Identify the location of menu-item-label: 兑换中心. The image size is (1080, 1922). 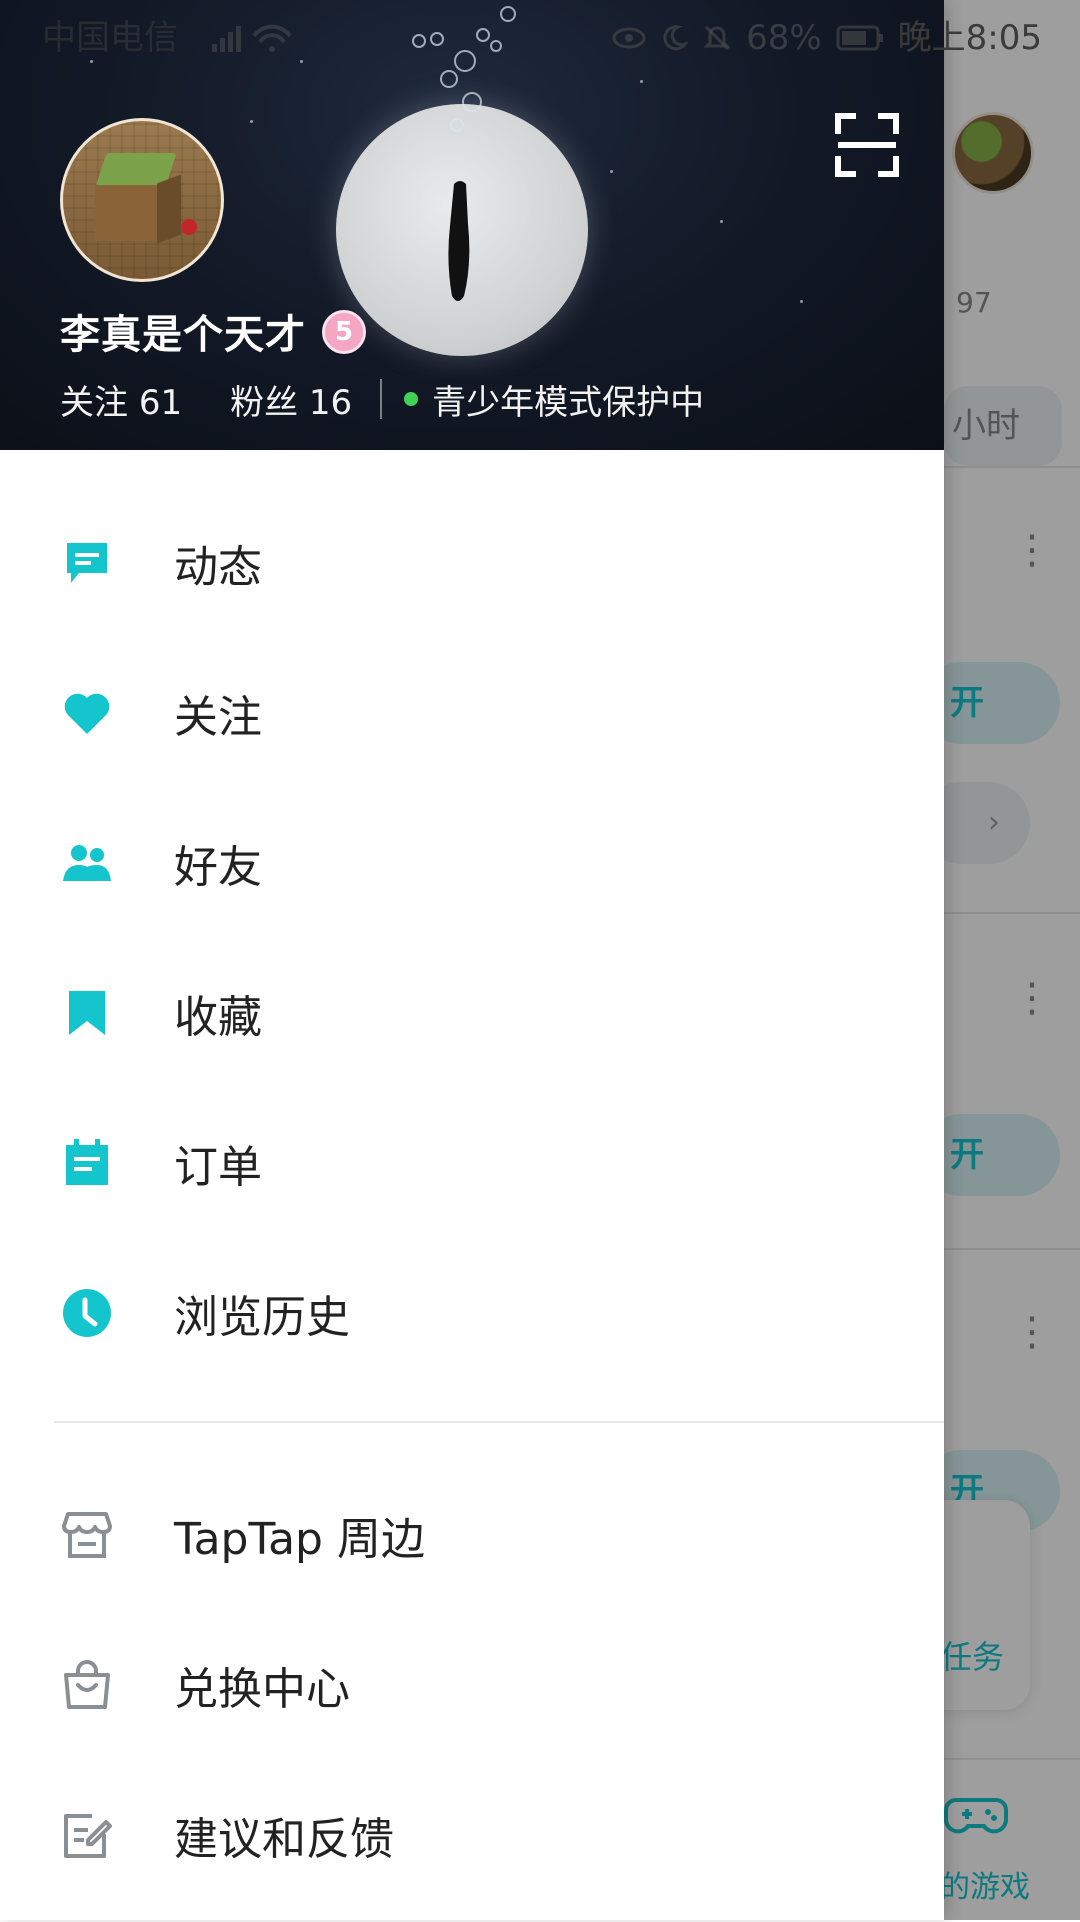
(262, 1689).